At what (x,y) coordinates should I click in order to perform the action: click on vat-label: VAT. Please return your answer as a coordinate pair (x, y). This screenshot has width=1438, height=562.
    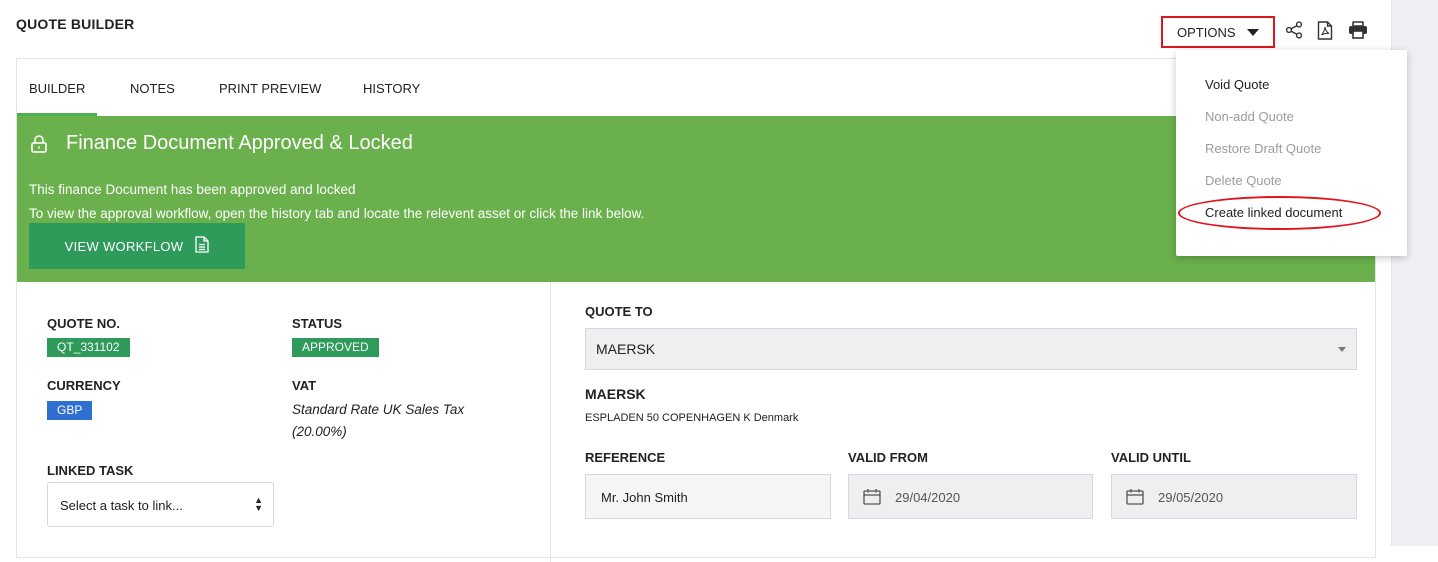
    Looking at the image, I should click on (304, 385).